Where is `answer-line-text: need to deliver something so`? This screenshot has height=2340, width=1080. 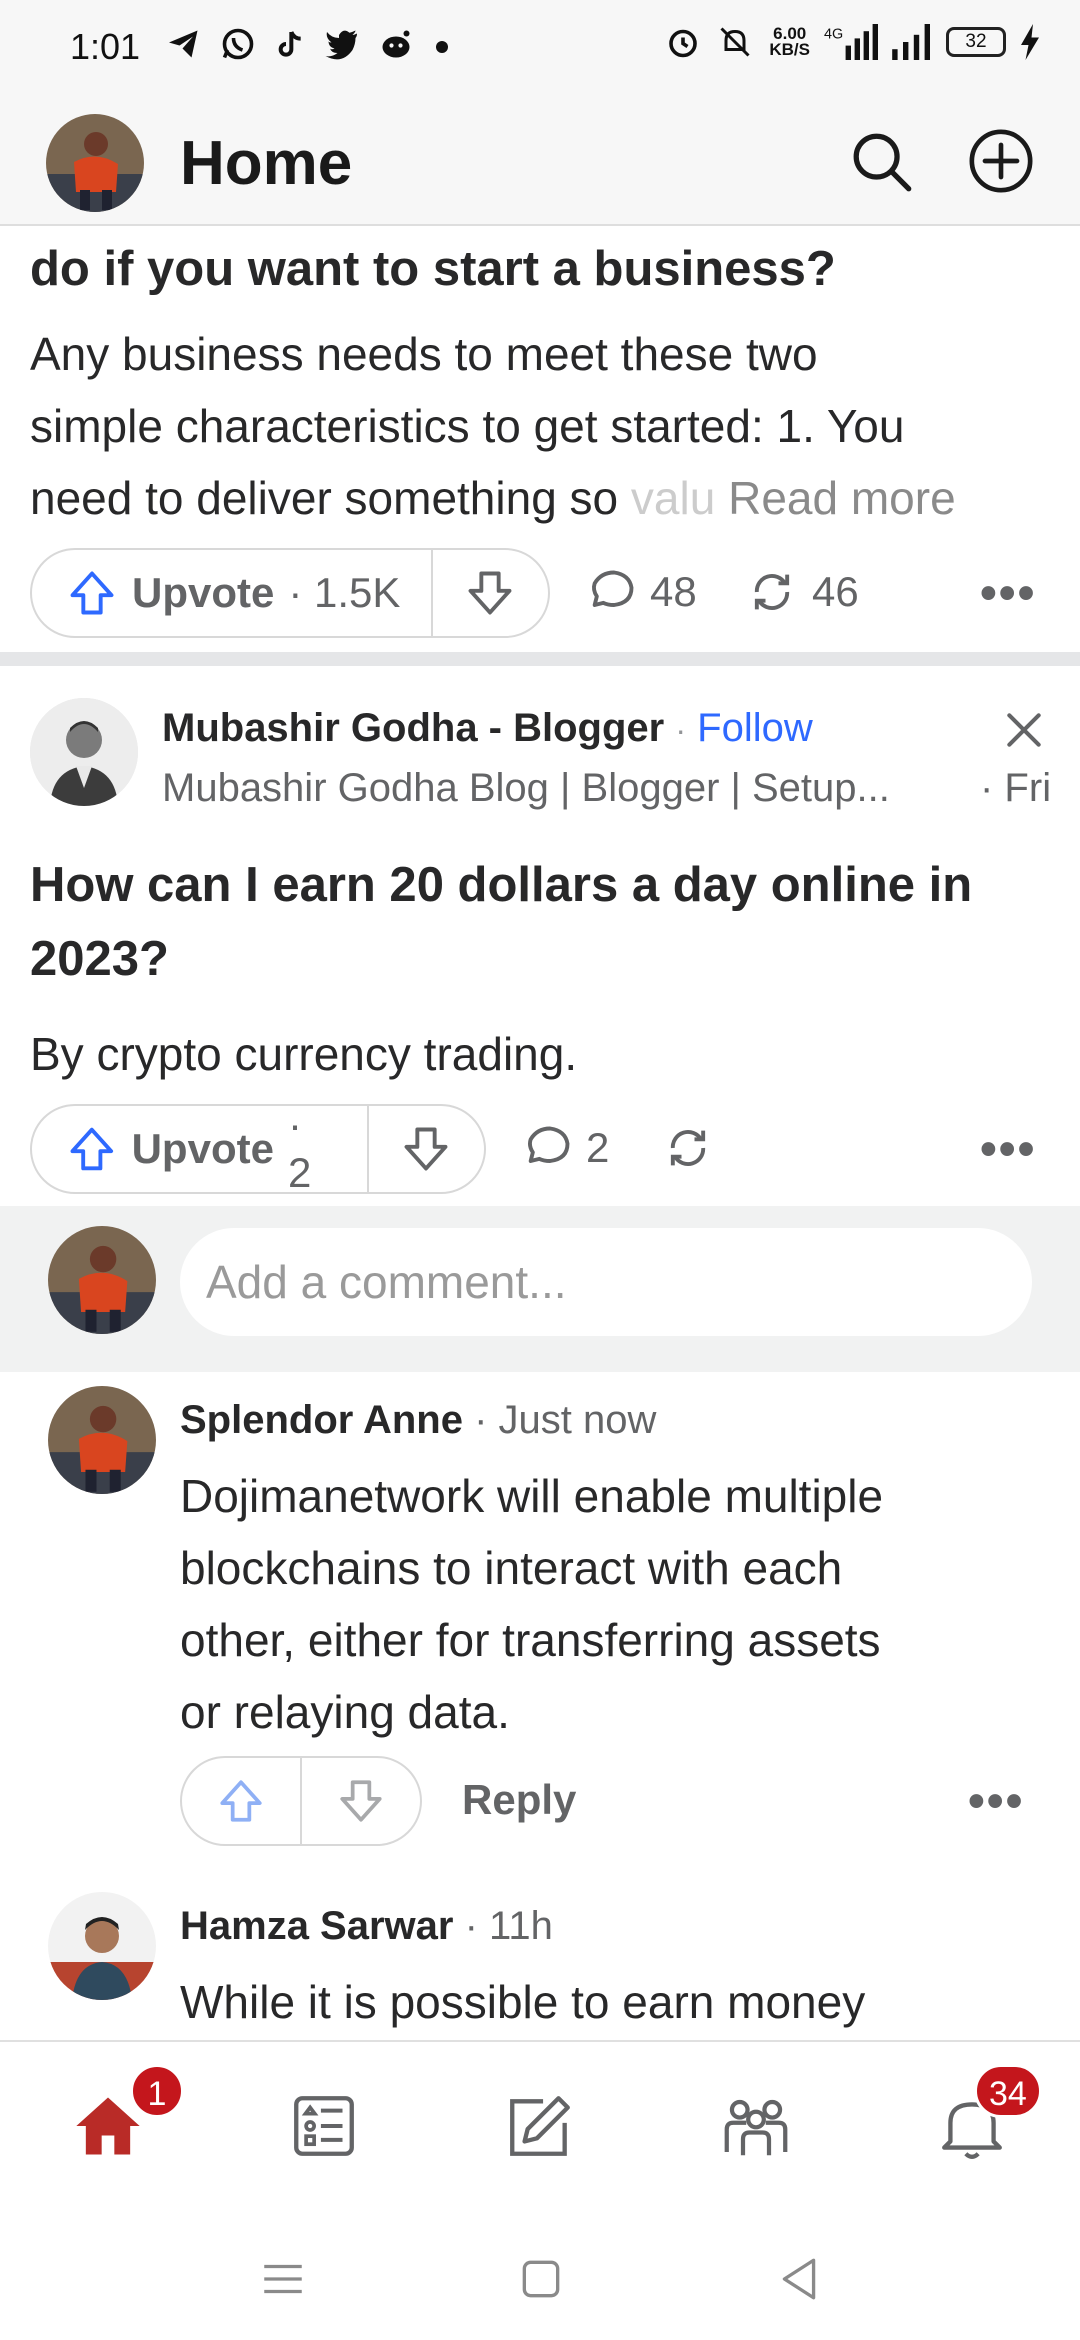 answer-line-text: need to deliver something so is located at coordinates (330, 498).